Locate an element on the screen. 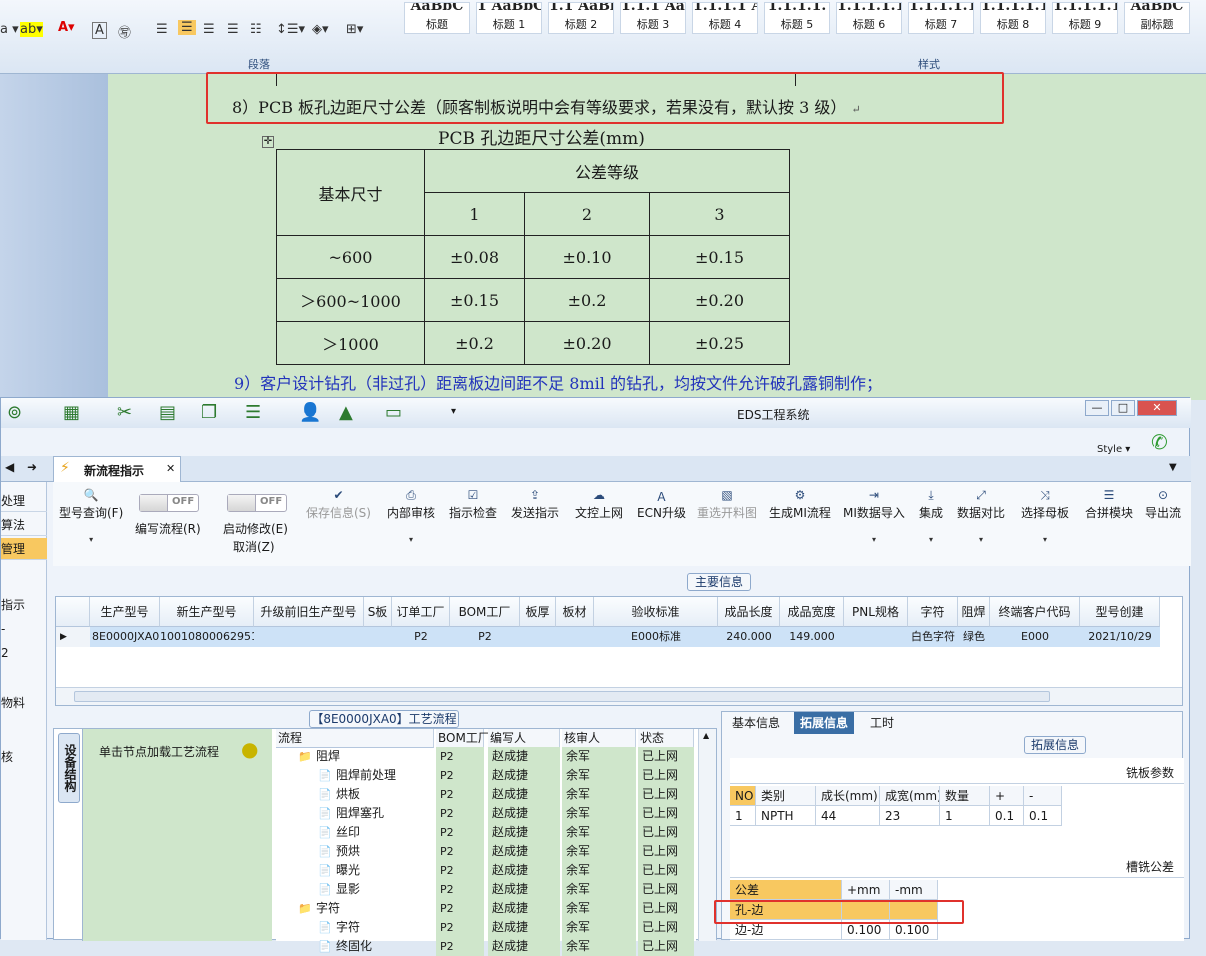  style-cell-2: 1.1 AaBb 标题 2 is located at coordinates (581, 18).